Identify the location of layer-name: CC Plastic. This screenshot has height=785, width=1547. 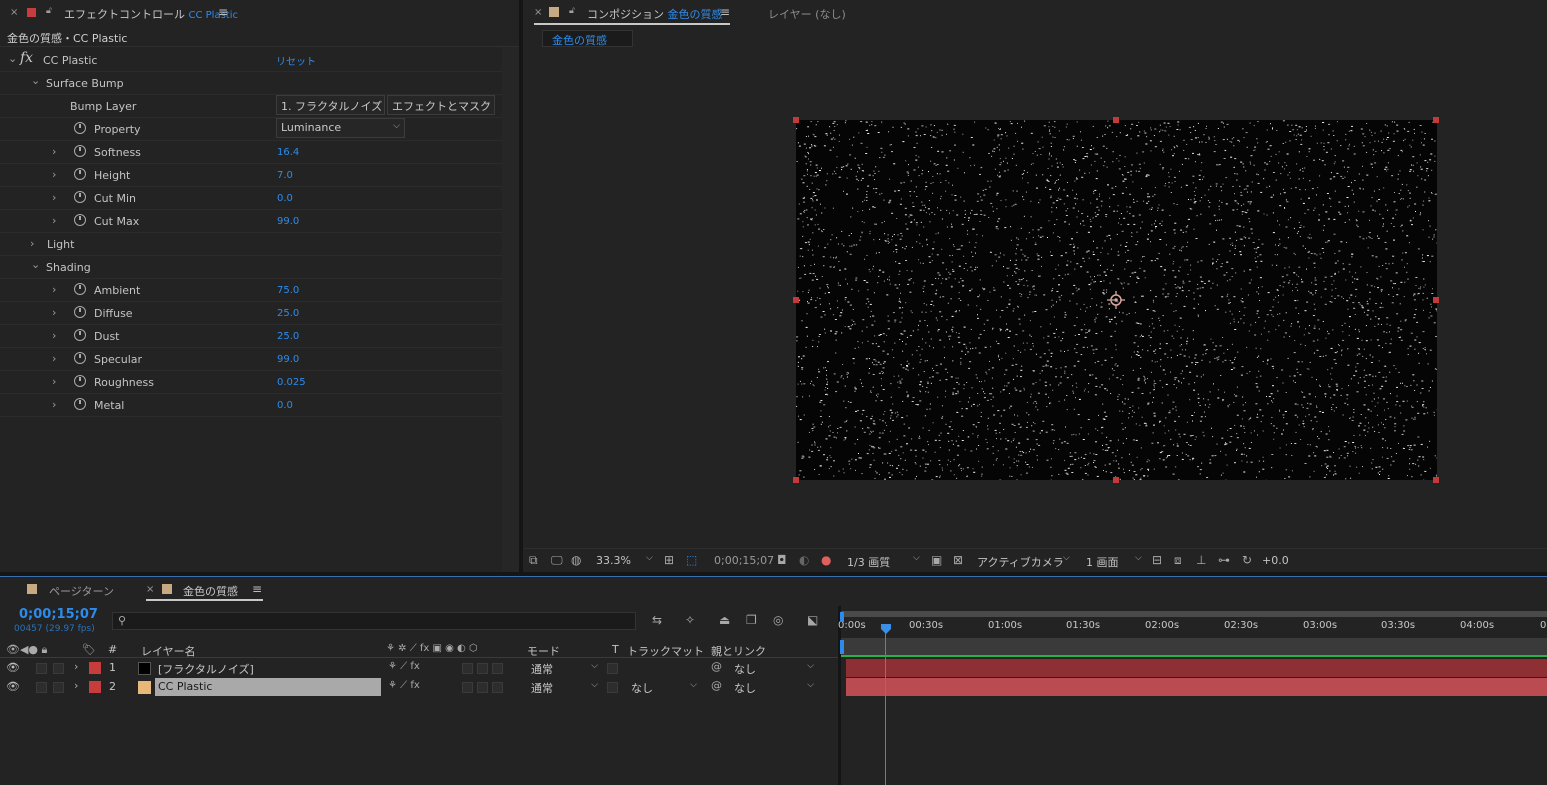
(185, 686).